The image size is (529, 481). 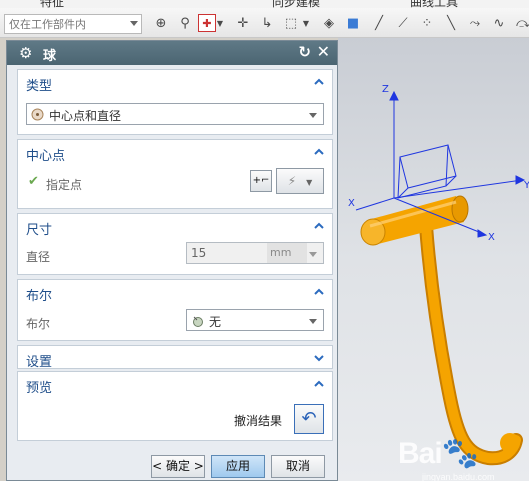 I want to click on section-dimensions-title: 尺寸, so click(x=39, y=230).